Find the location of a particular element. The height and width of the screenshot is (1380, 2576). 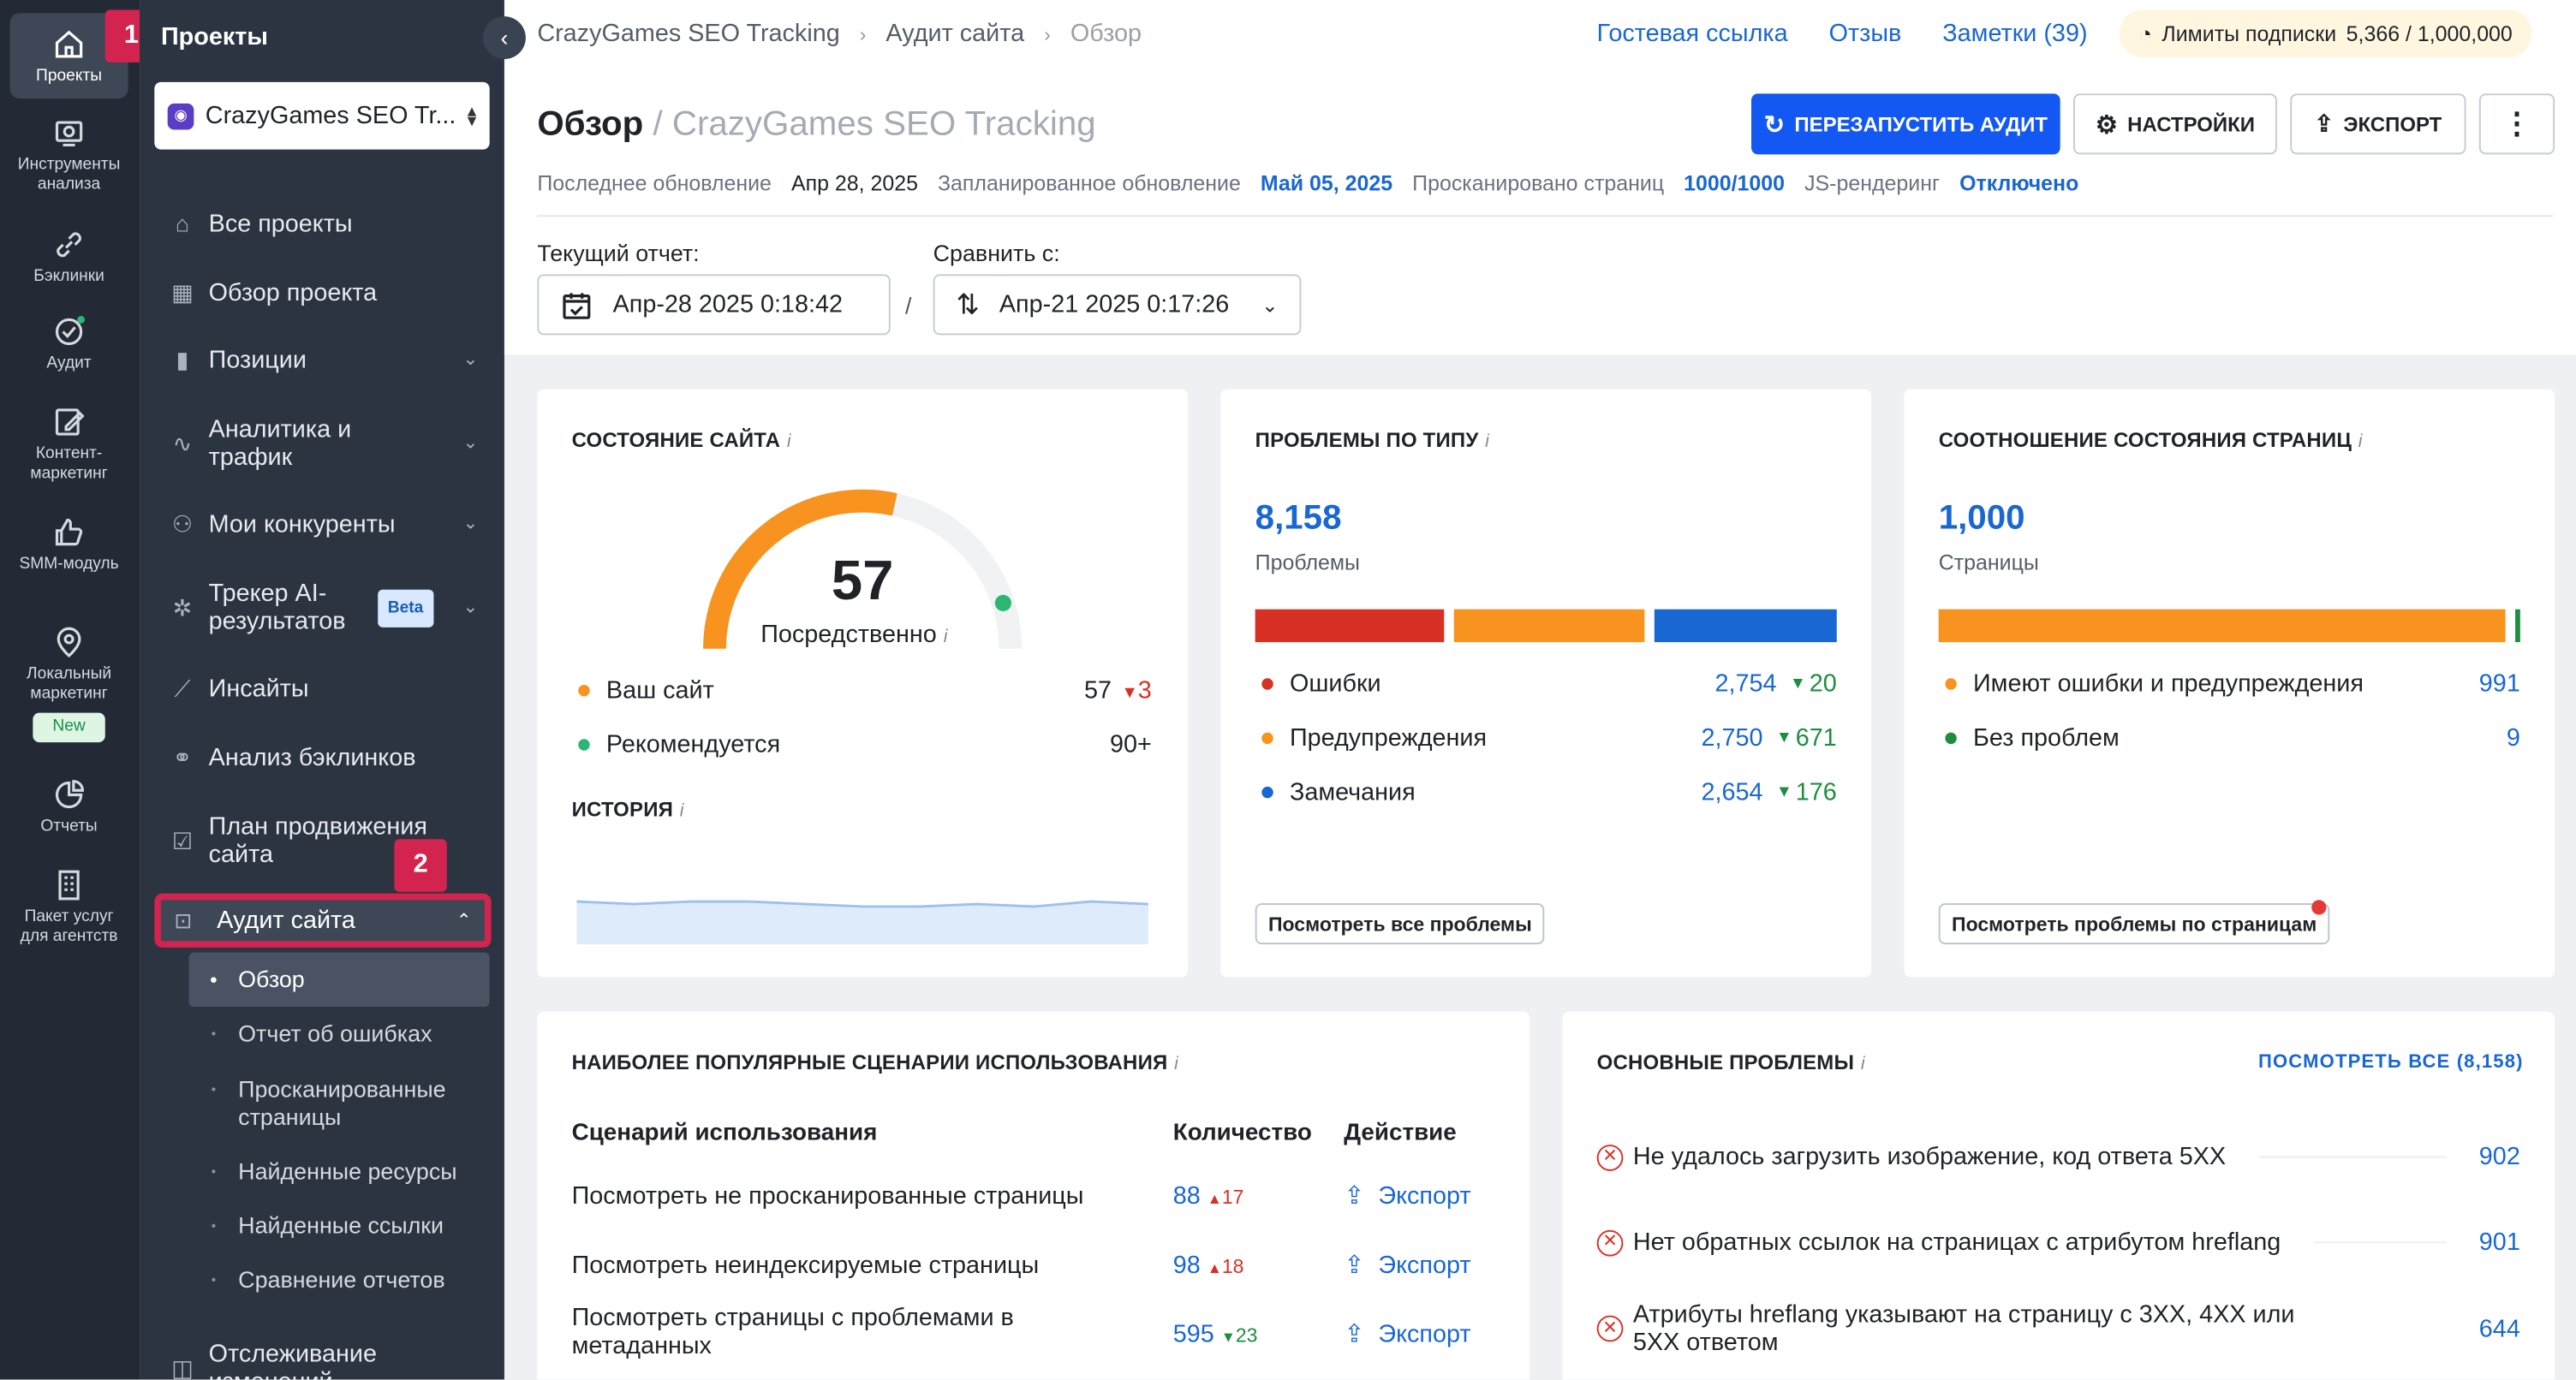

view-all-issues-link: ПОСМОТРЕТЬ ВСЕ (8,158) is located at coordinates (2391, 1063).